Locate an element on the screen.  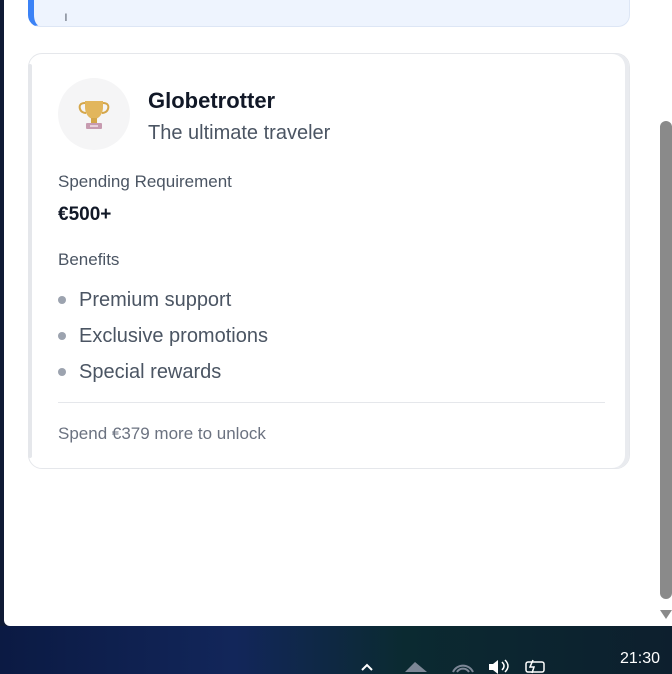
spending-requirement-label: Spending Requirement is located at coordinates (145, 181).